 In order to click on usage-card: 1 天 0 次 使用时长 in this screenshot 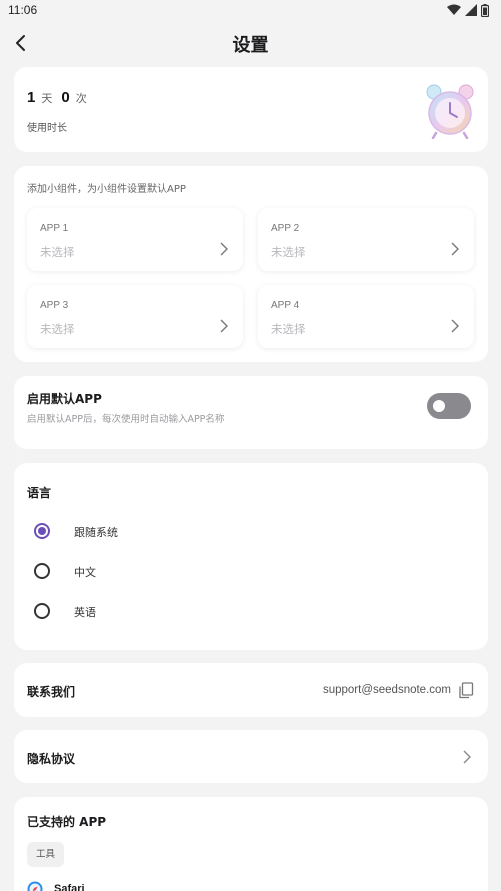, I will do `click(251, 109)`.